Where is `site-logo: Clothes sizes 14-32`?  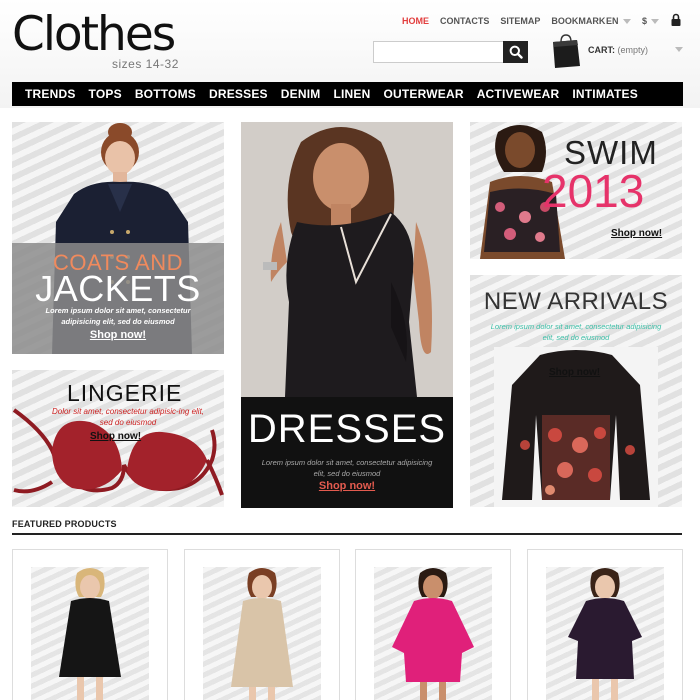
site-logo: Clothes sizes 14-32 is located at coordinates (95, 39).